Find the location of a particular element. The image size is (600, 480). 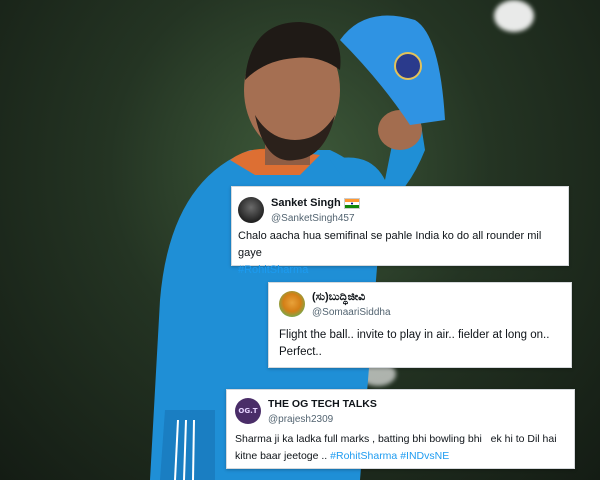

tweet-text: Perfect.. is located at coordinates (300, 352).